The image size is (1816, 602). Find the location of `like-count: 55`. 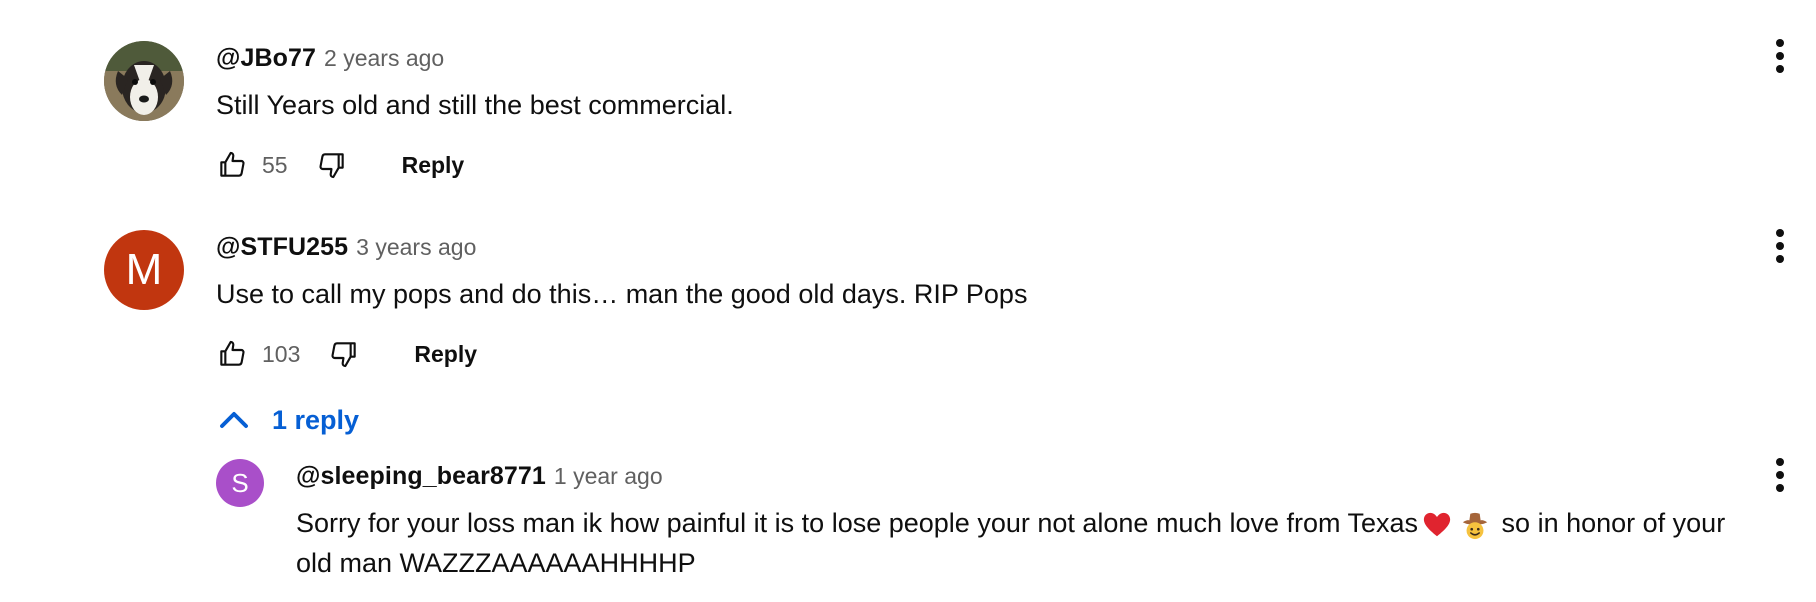

like-count: 55 is located at coordinates (275, 164).